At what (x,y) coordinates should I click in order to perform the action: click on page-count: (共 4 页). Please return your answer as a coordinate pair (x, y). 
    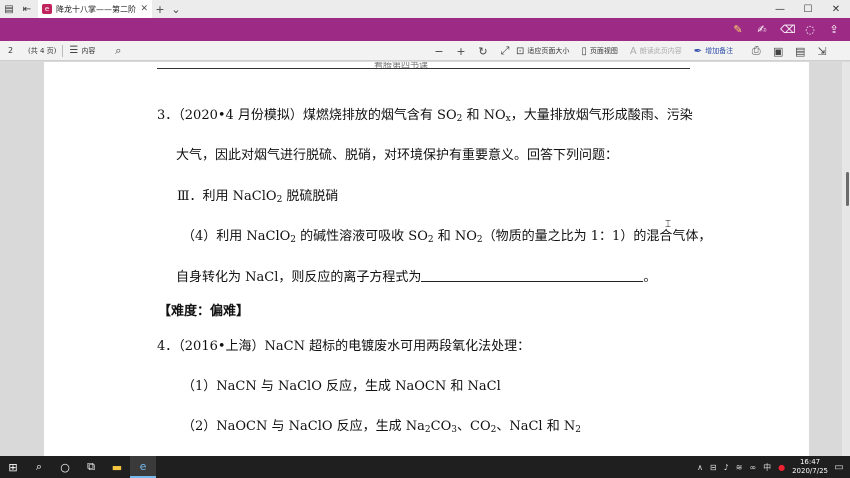
    Looking at the image, I should click on (42, 50).